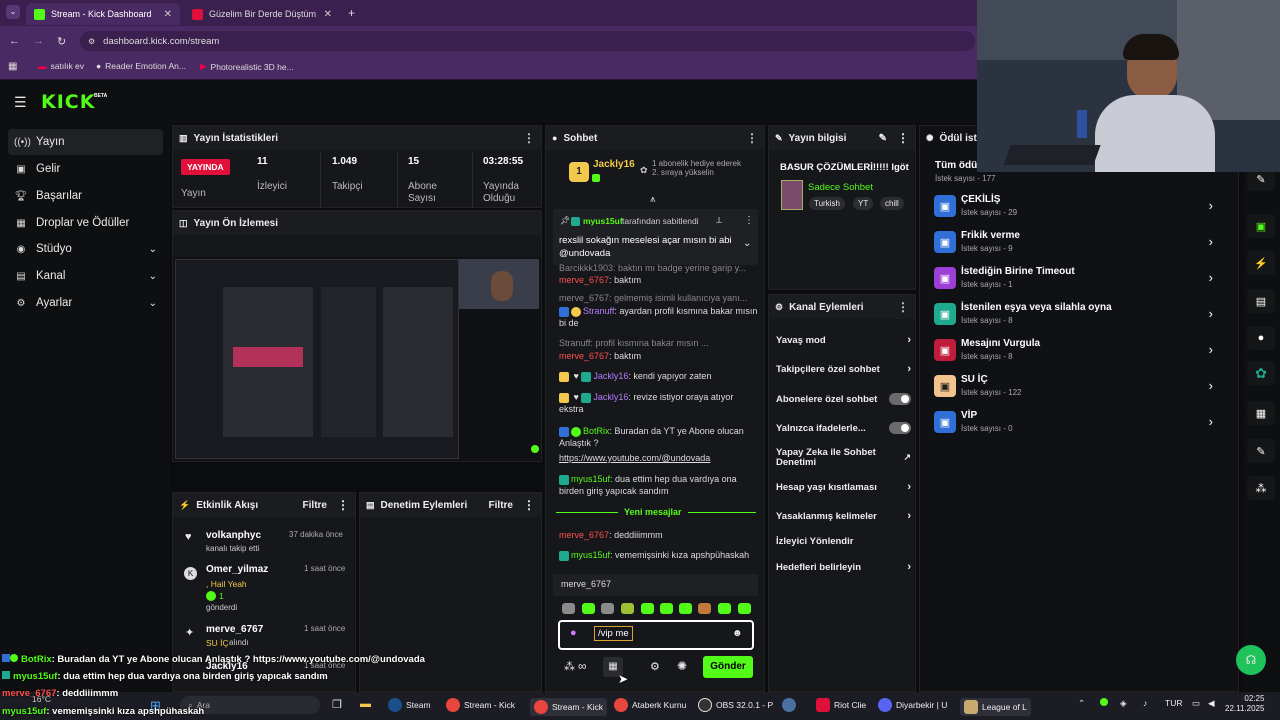 Image resolution: width=1280 pixels, height=720 pixels. I want to click on raid-row: İzleyici Yönlendir, so click(843, 541).